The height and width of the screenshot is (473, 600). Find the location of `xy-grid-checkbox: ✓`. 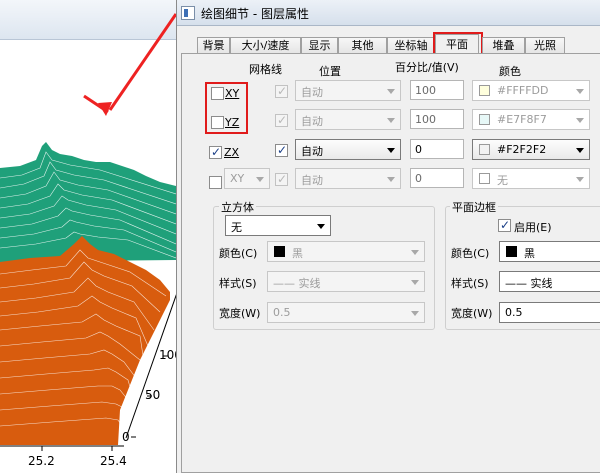

xy-grid-checkbox: ✓ is located at coordinates (281, 91).